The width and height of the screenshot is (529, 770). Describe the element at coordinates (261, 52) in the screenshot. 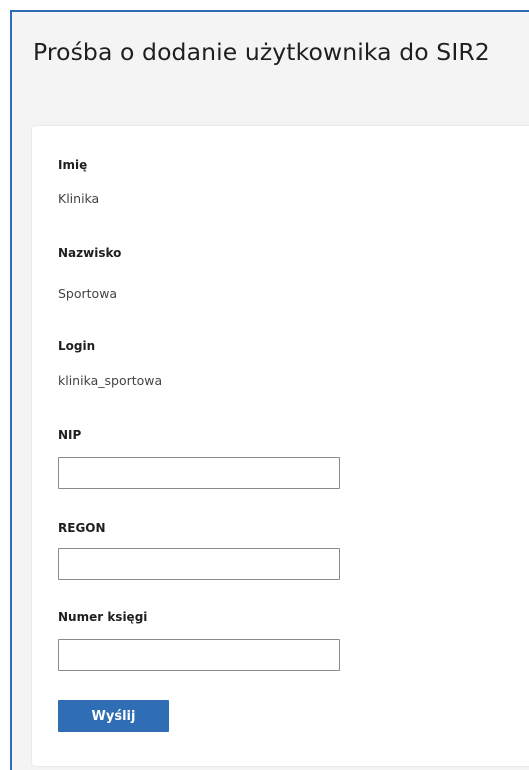

I see `page-title: Prośba o dodanie użytkownika do SIR2` at that location.